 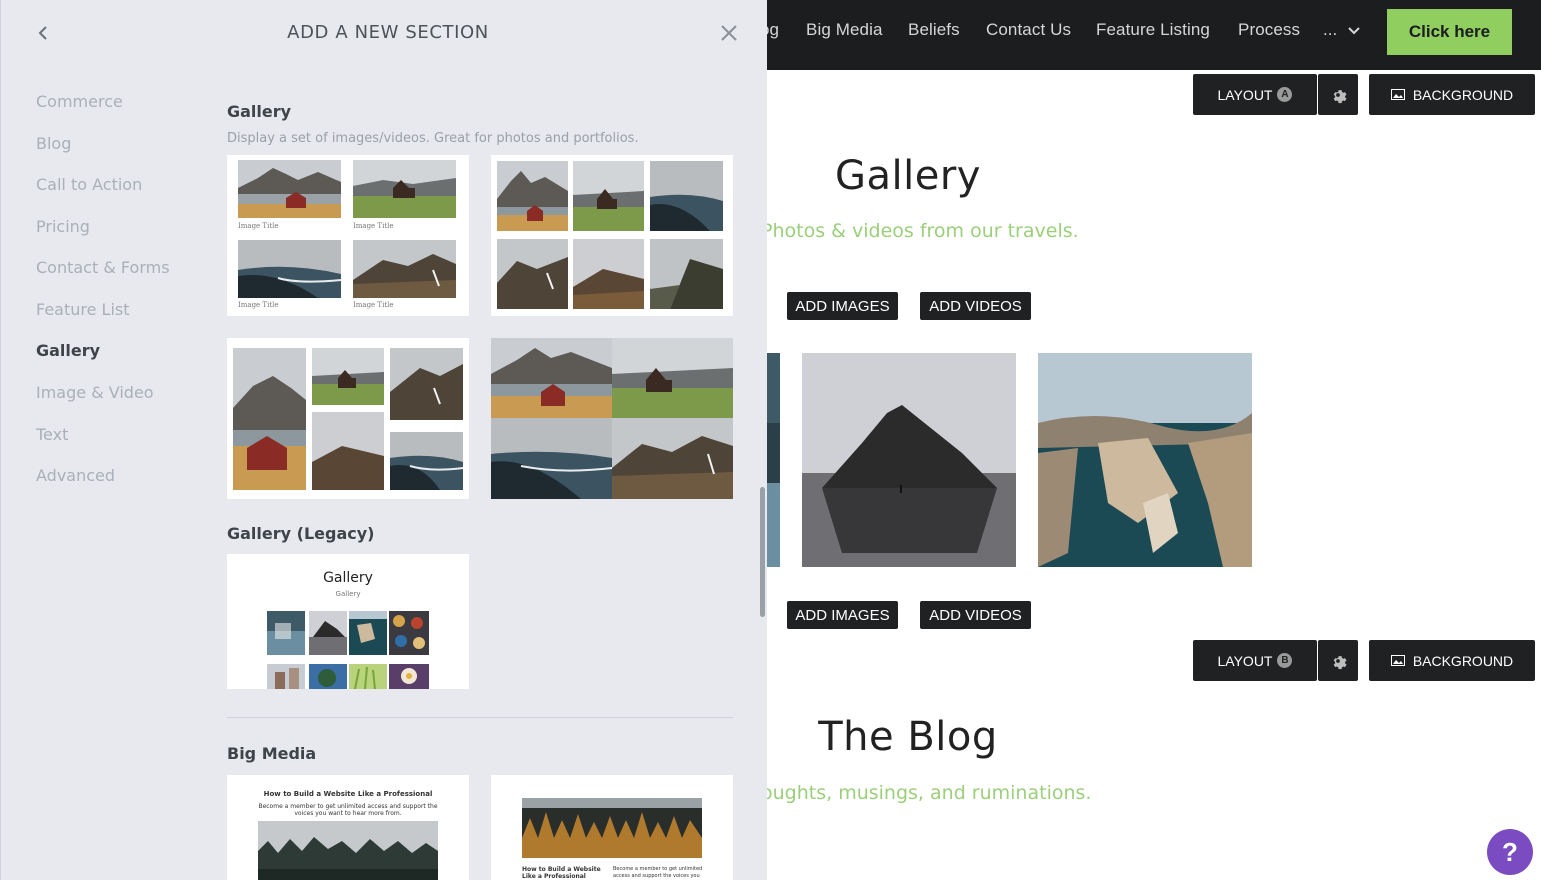 What do you see at coordinates (95, 392) in the screenshot?
I see `category-image-video: Image & Video` at bounding box center [95, 392].